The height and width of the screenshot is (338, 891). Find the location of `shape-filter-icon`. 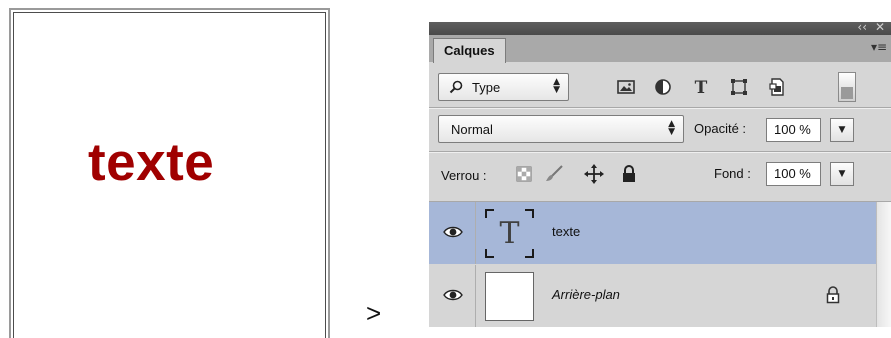

shape-filter-icon is located at coordinates (739, 87).